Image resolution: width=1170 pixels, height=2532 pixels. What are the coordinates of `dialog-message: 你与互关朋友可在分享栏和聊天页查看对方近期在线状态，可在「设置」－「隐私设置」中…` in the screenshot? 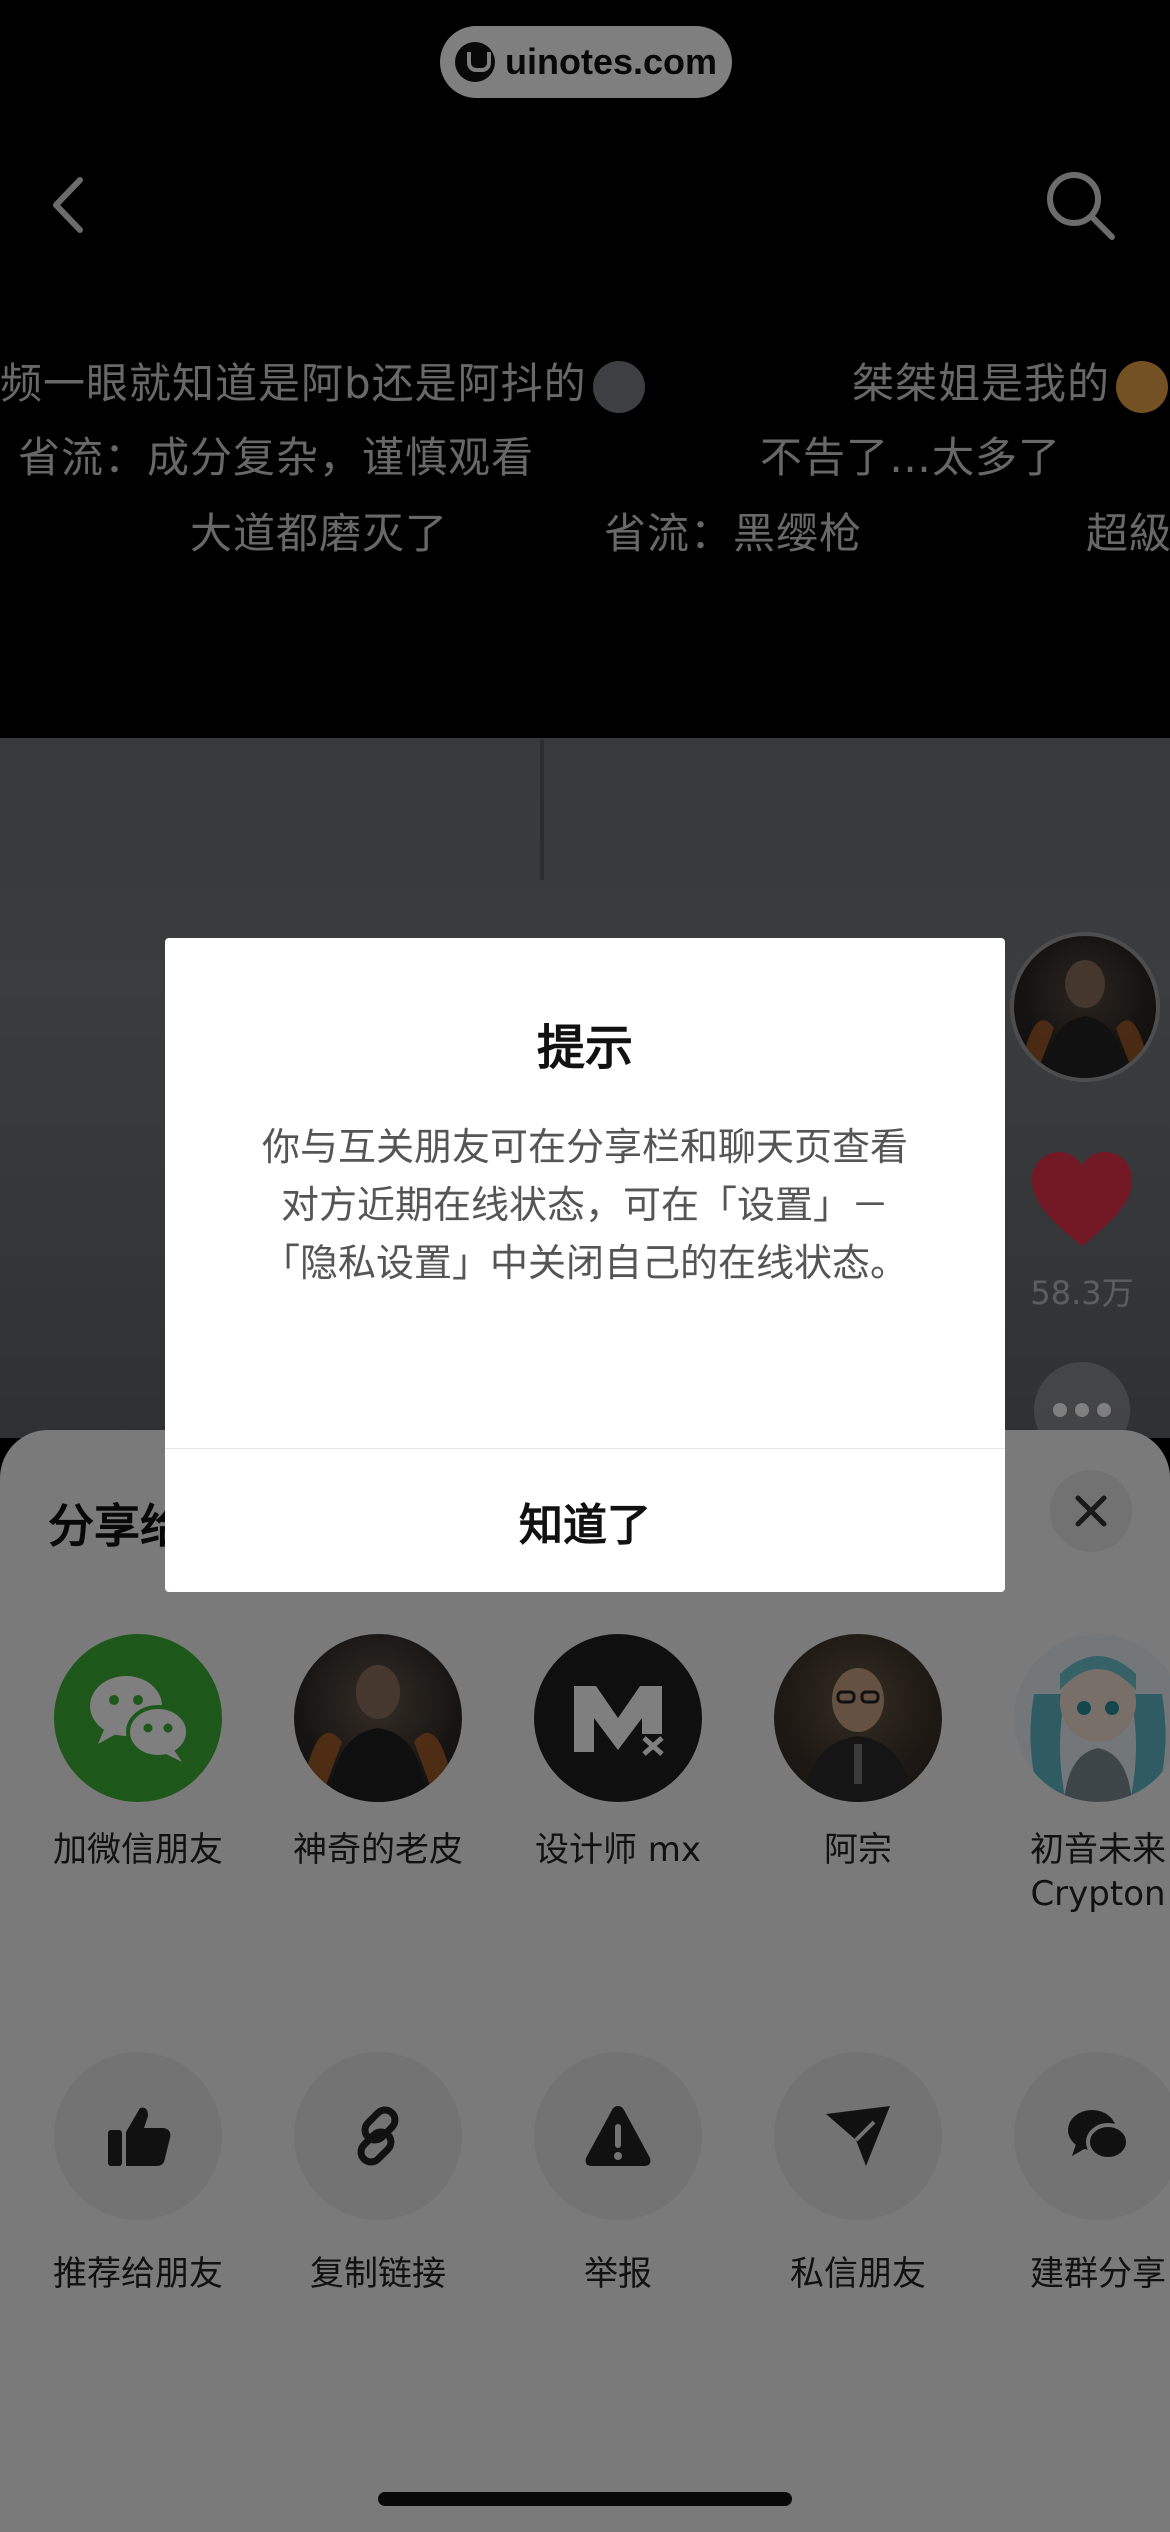 It's located at (584, 1205).